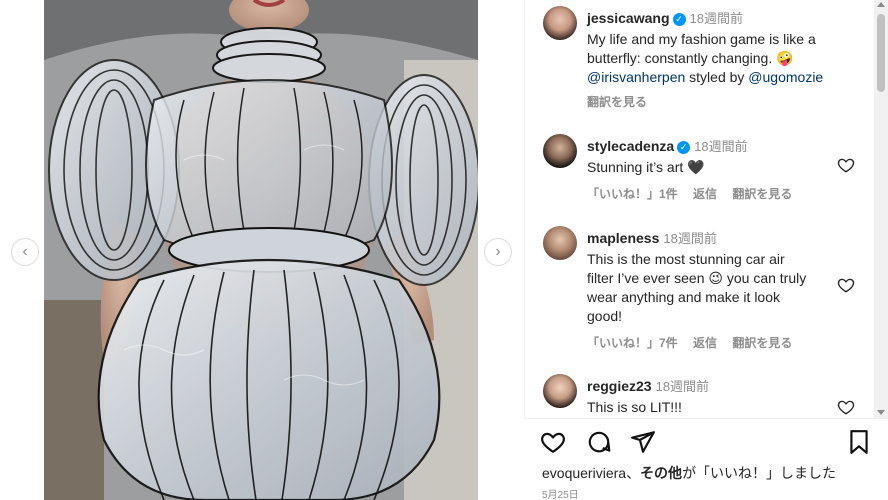  I want to click on comment-item: reggiez23 18週間前 This is so LIT!!!, so click(703, 396).